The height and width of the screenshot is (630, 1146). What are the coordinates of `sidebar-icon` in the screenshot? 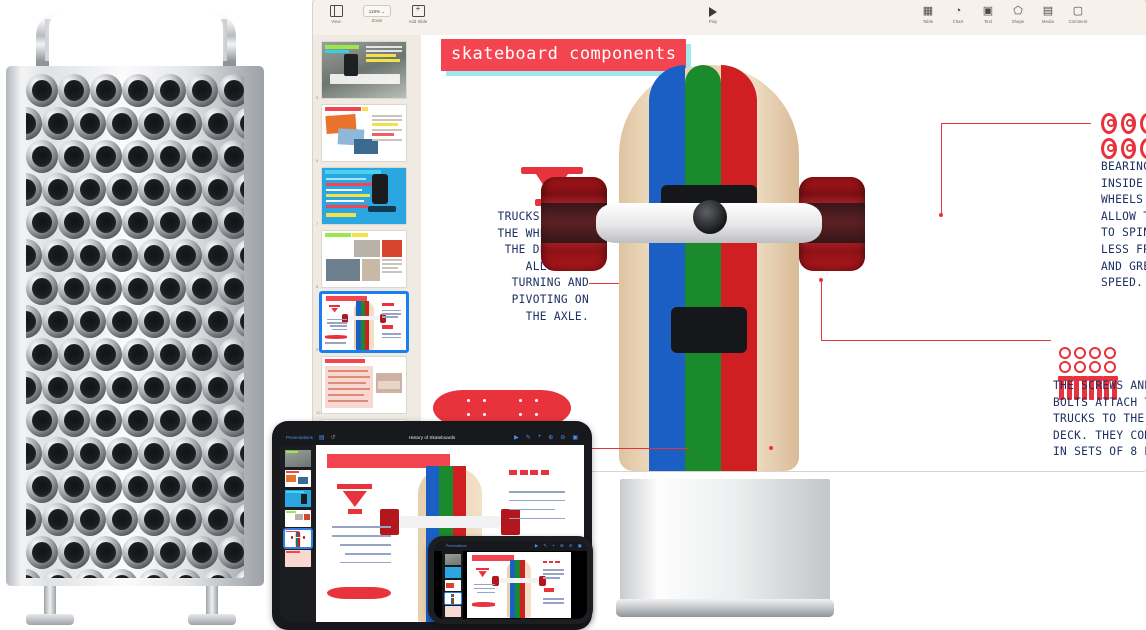 It's located at (336, 11).